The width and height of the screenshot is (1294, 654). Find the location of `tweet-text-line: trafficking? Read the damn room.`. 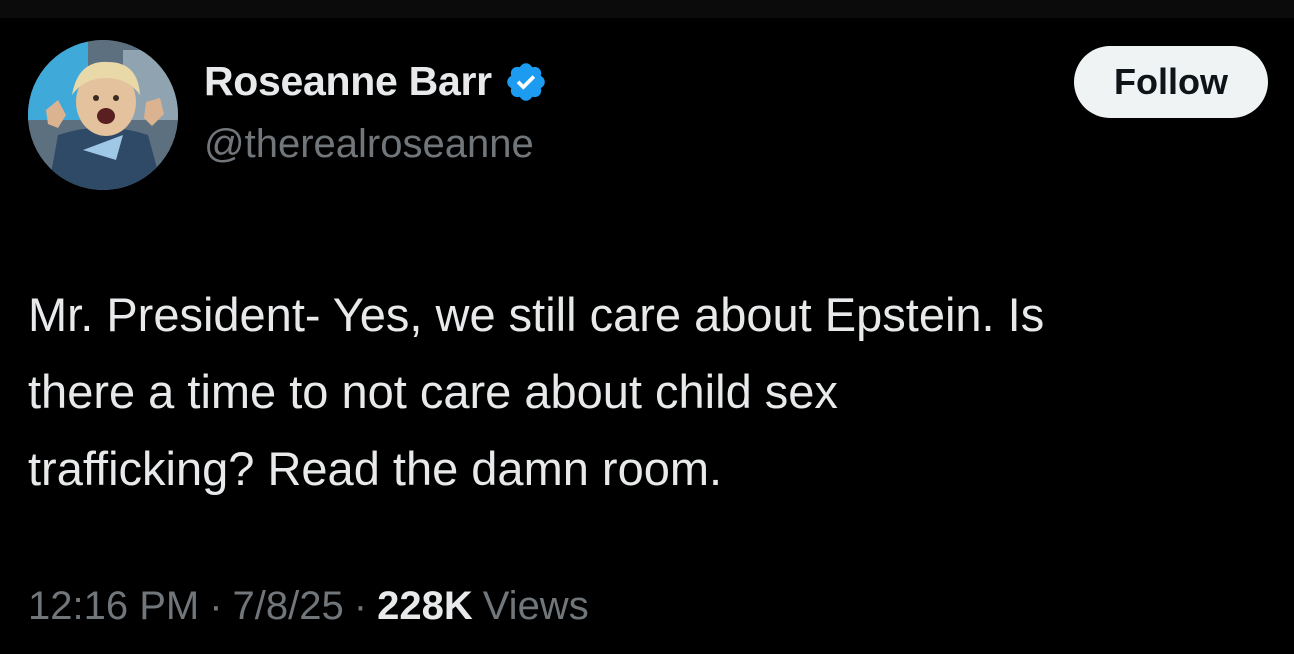

tweet-text-line: trafficking? Read the damn room. is located at coordinates (375, 468).